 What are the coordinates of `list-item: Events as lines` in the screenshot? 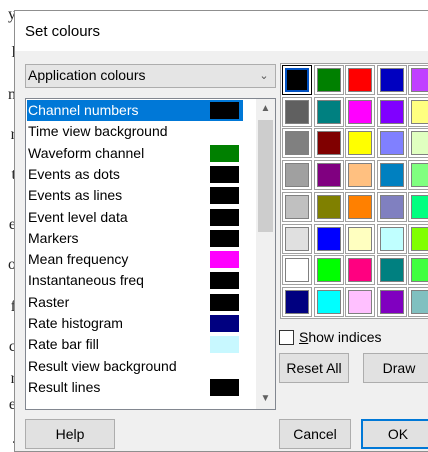 It's located at (135, 195).